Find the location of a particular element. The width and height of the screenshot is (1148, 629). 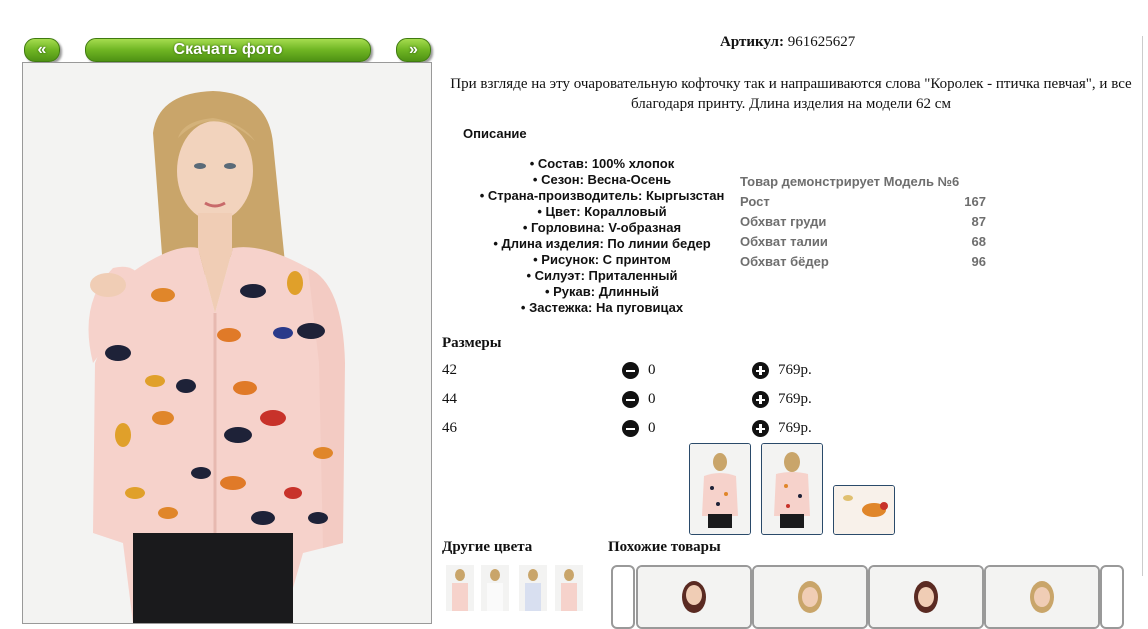

spec-item: • Рисунок: С принтом is located at coordinates (602, 259).